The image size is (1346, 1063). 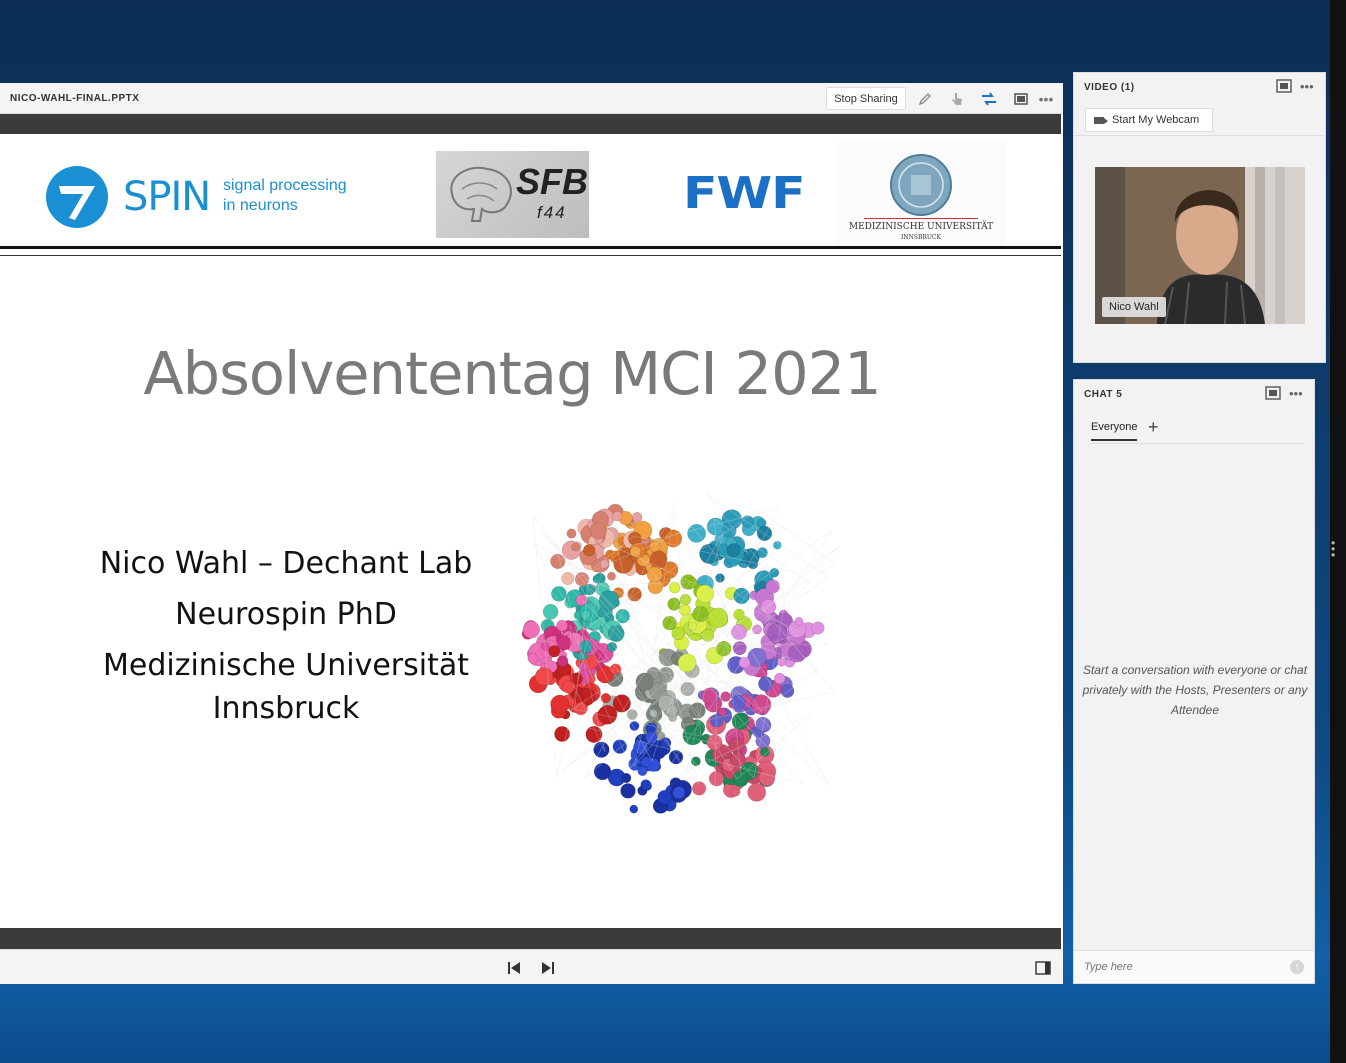 I want to click on author-line-1: Nico Wahl – Dechant Lab, so click(x=286, y=563).